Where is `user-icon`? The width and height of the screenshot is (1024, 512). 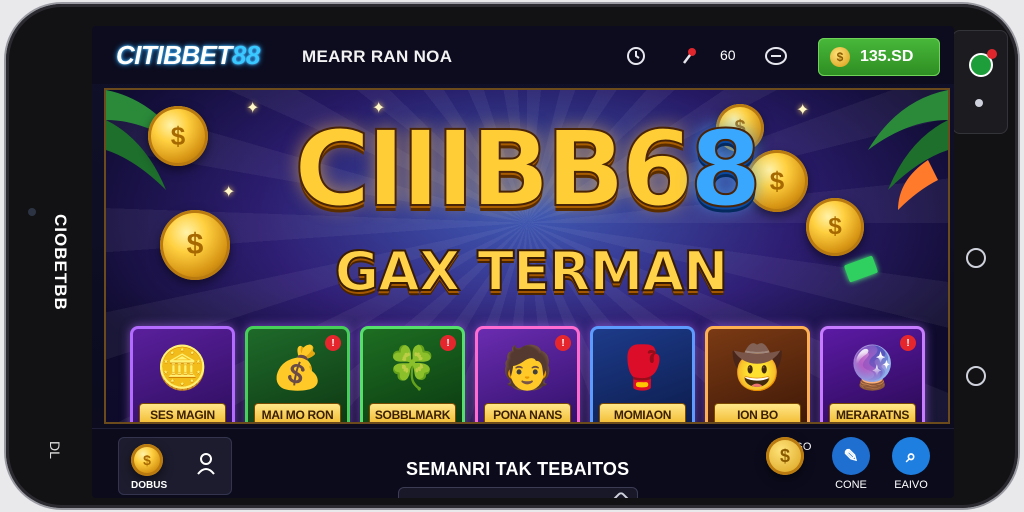
user-icon is located at coordinates (206, 467).